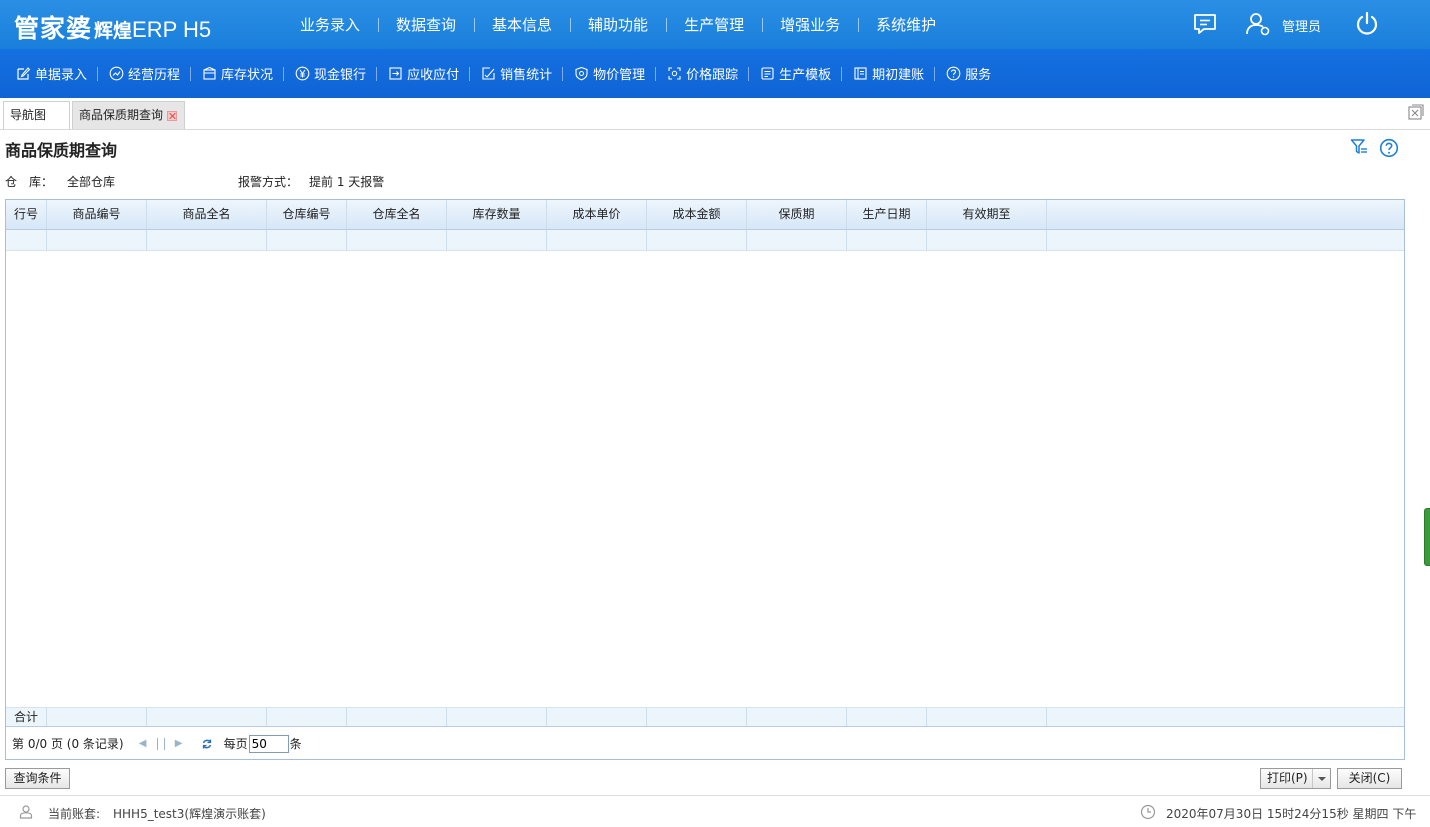 Image resolution: width=1430 pixels, height=827 pixels. I want to click on shield-icon, so click(581, 73).